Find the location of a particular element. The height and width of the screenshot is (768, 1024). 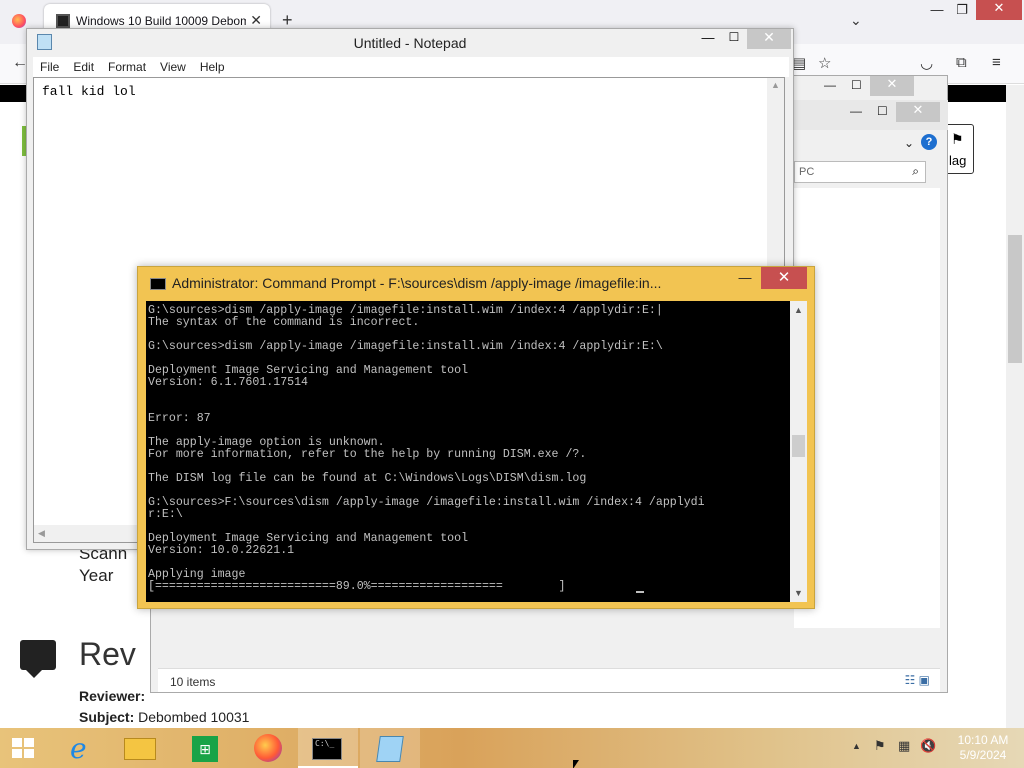

menu-format: Format is located at coordinates (127, 67).